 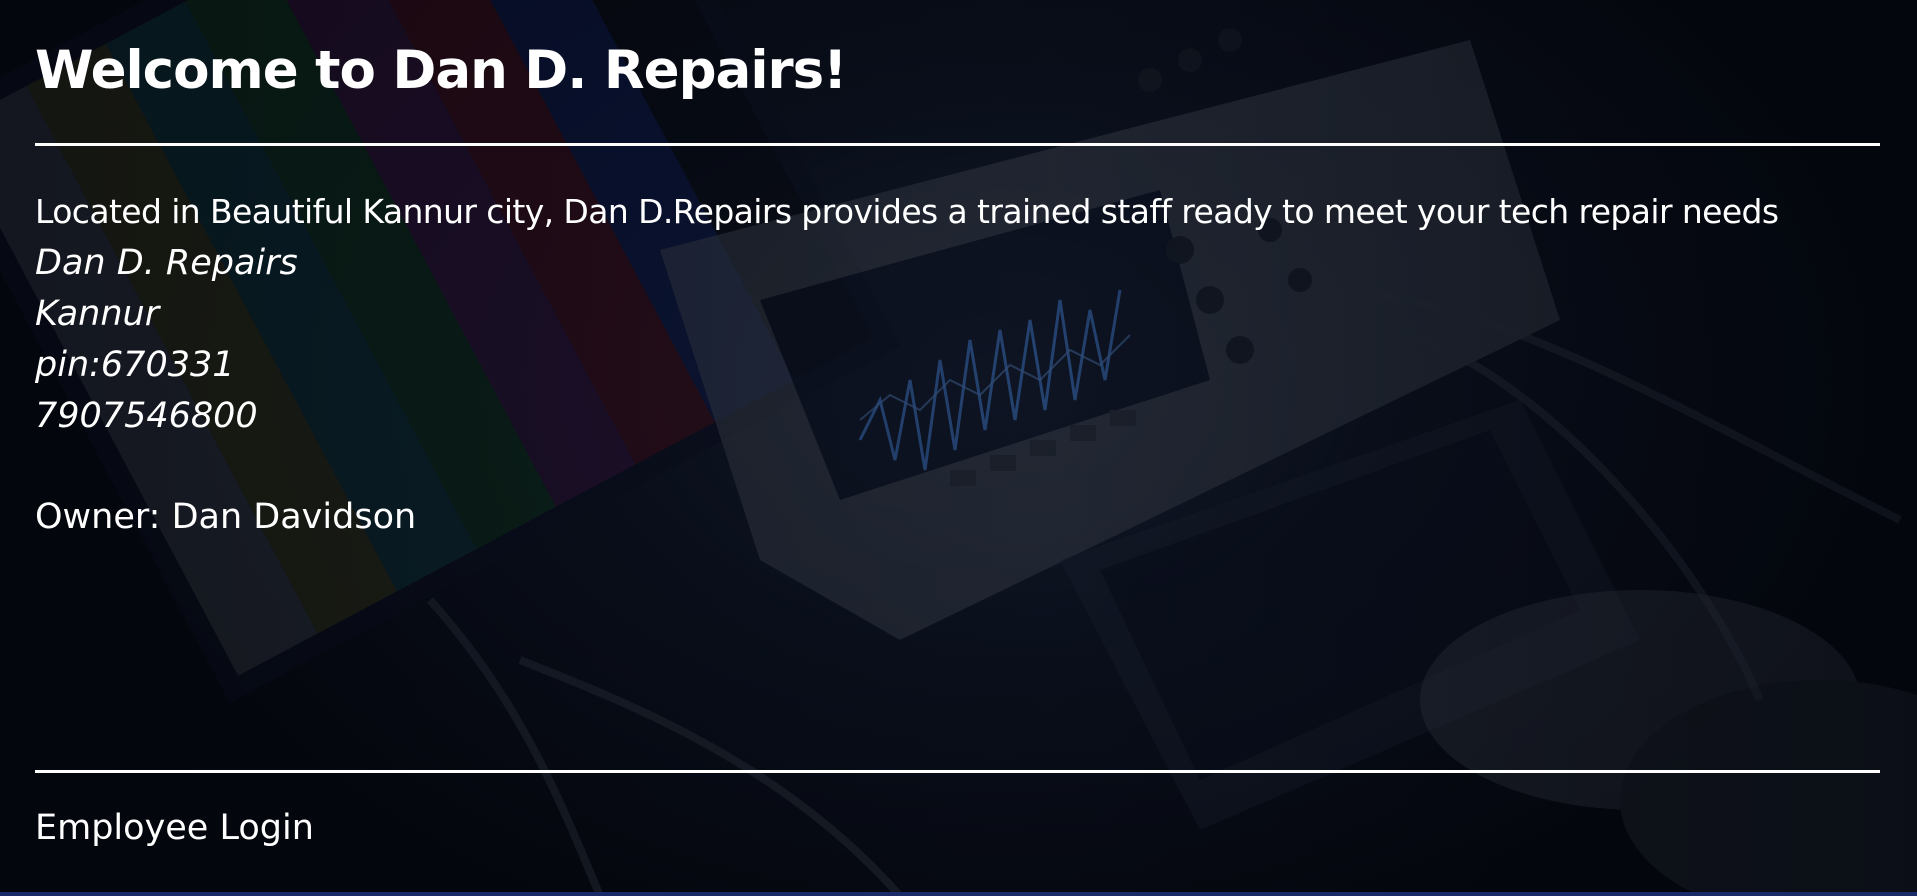 I want to click on business-name: Dan D. Repairs, so click(x=166, y=263).